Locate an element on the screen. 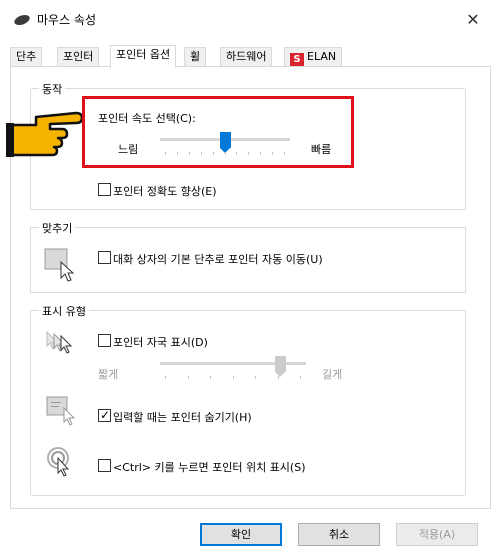 This screenshot has height=556, width=500. trails-slider is located at coordinates (233, 367).